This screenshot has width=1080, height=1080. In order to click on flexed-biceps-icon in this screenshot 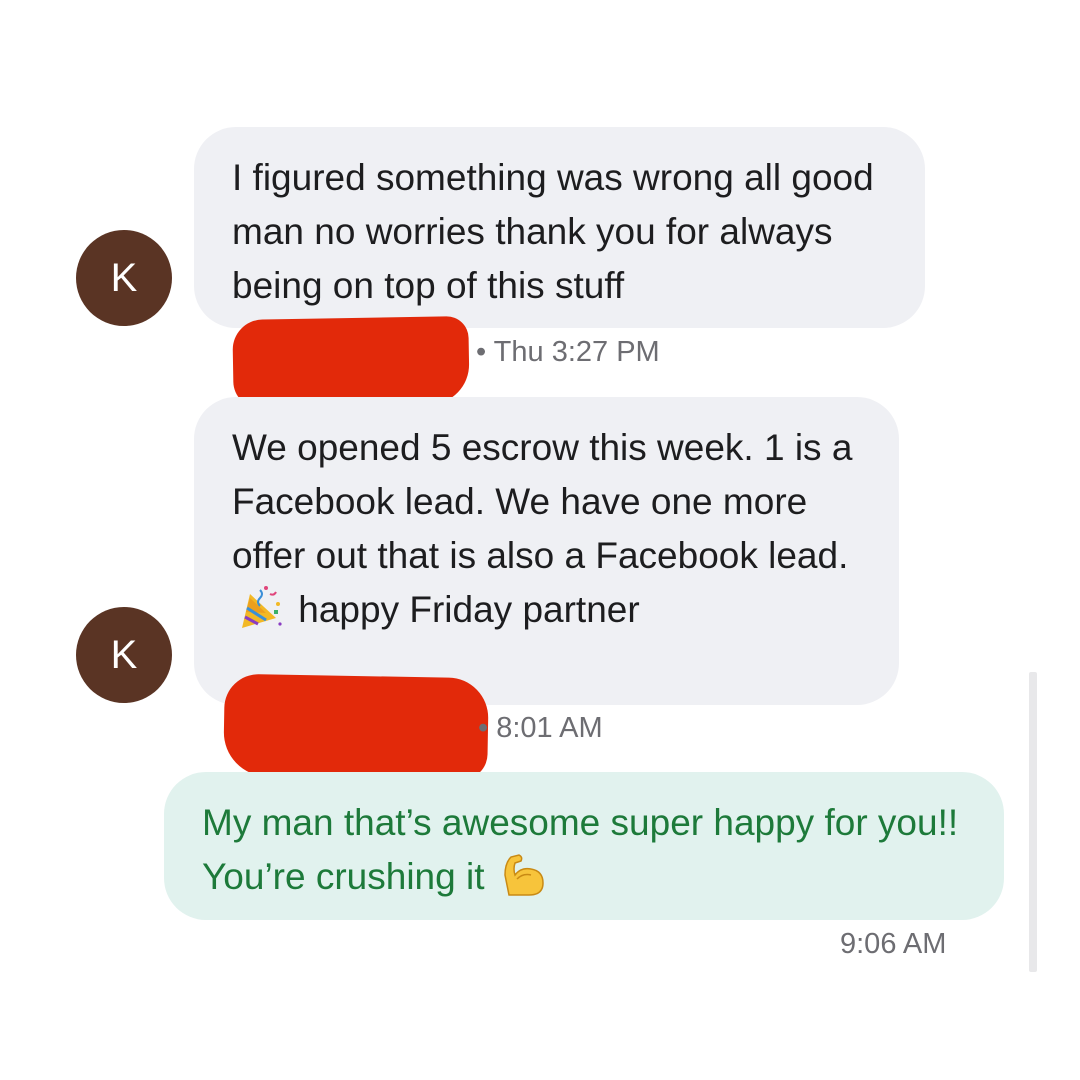, I will do `click(523, 875)`.